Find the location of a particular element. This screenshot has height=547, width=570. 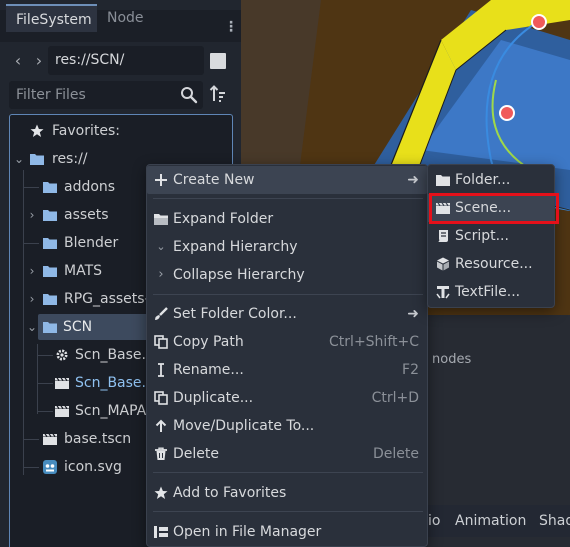

godot-icon is located at coordinates (50, 467).